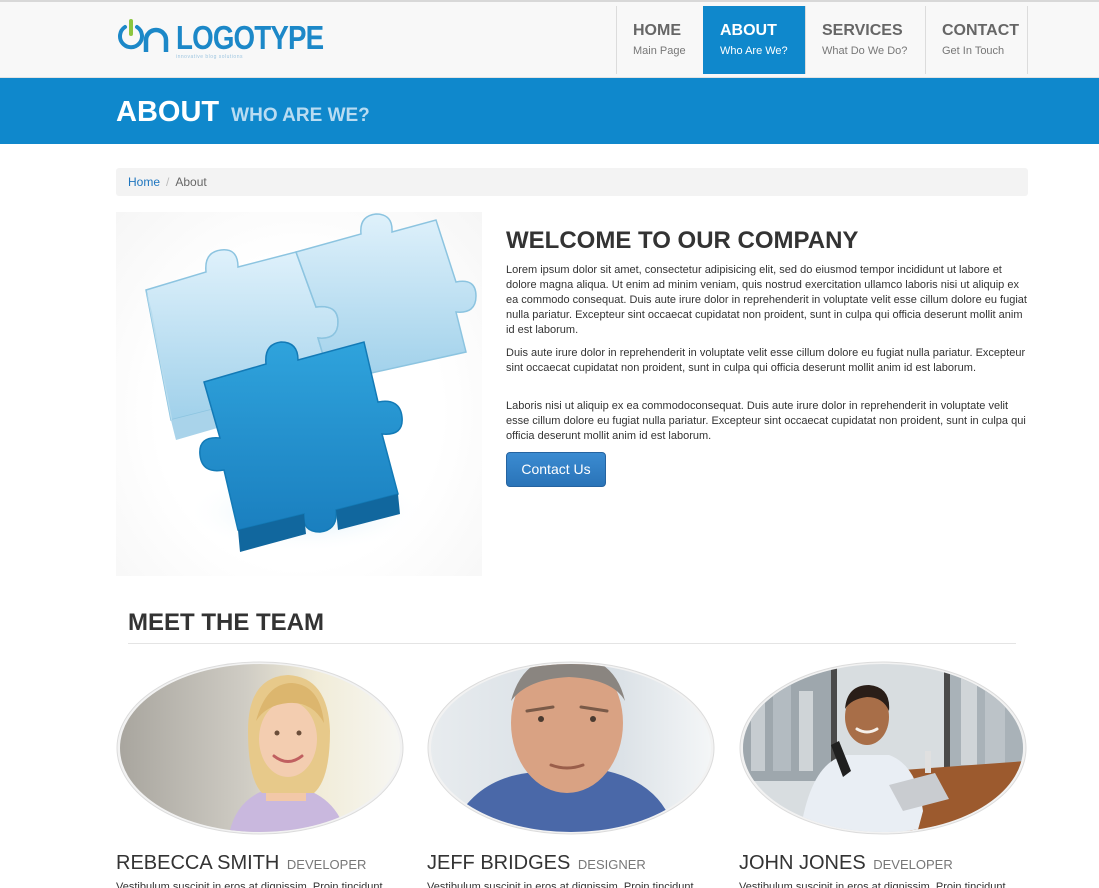 The width and height of the screenshot is (1099, 888). Describe the element at coordinates (754, 40) in the screenshot. I see `nav-item-about: ABOUT Who Are We?` at that location.